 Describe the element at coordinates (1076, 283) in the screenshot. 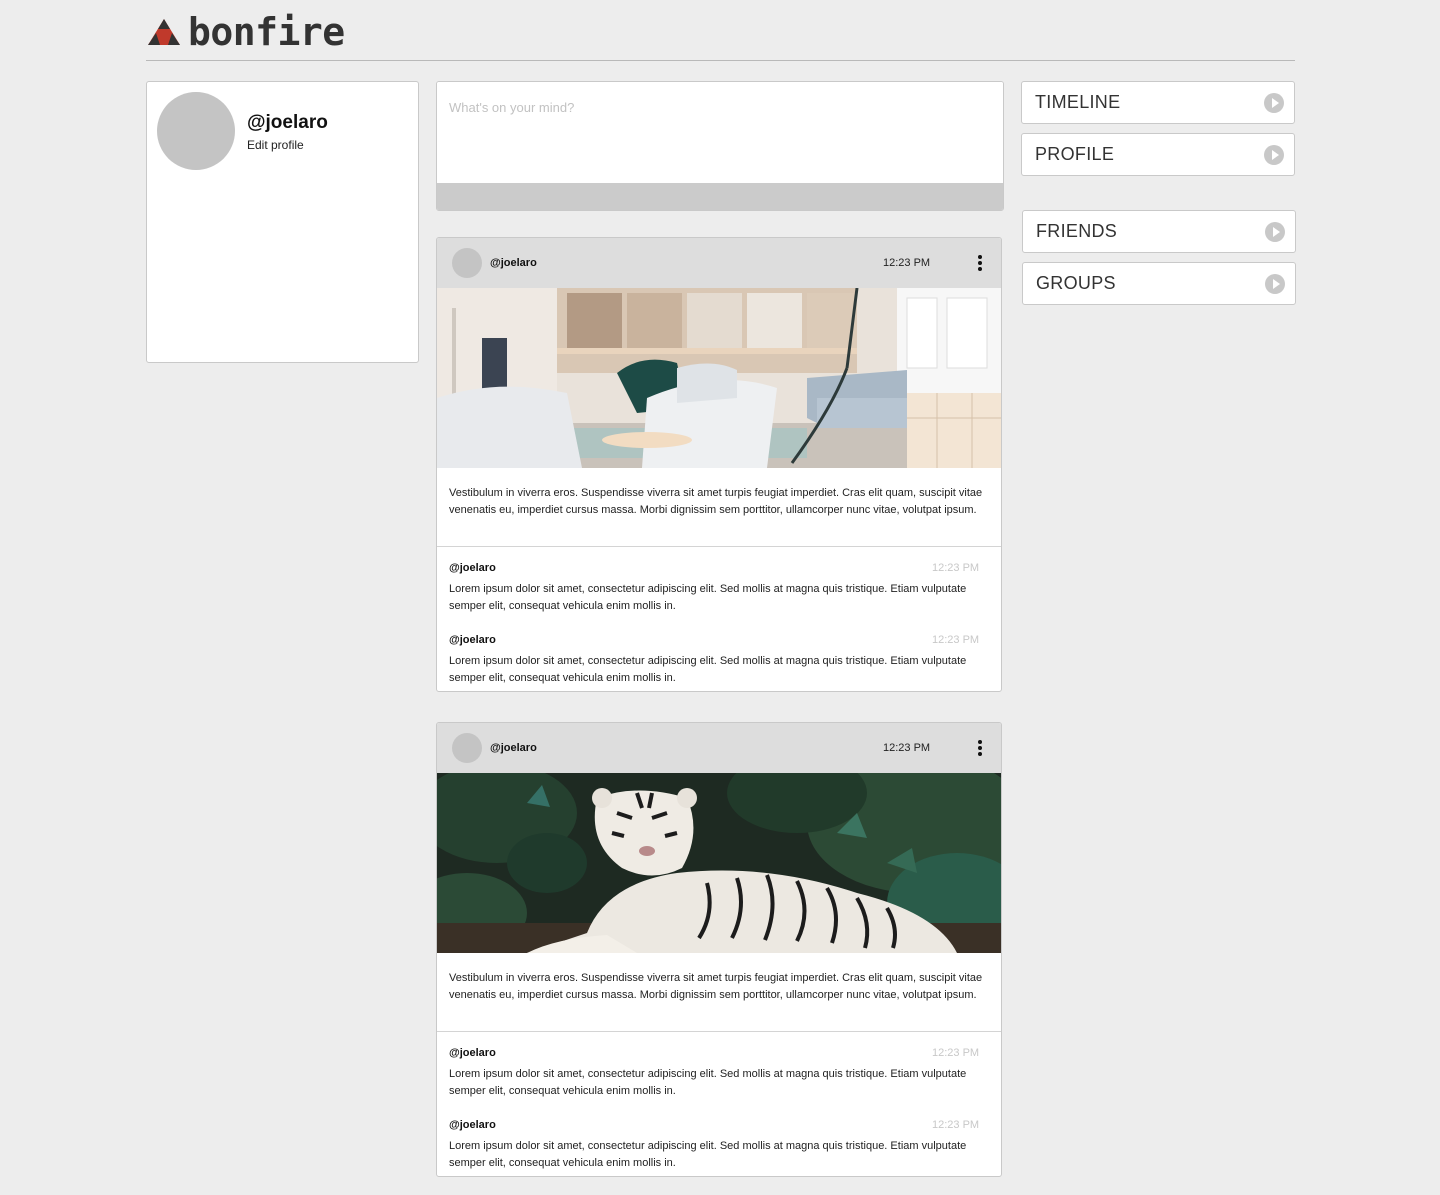

I see `nav-label: GROUPS` at that location.